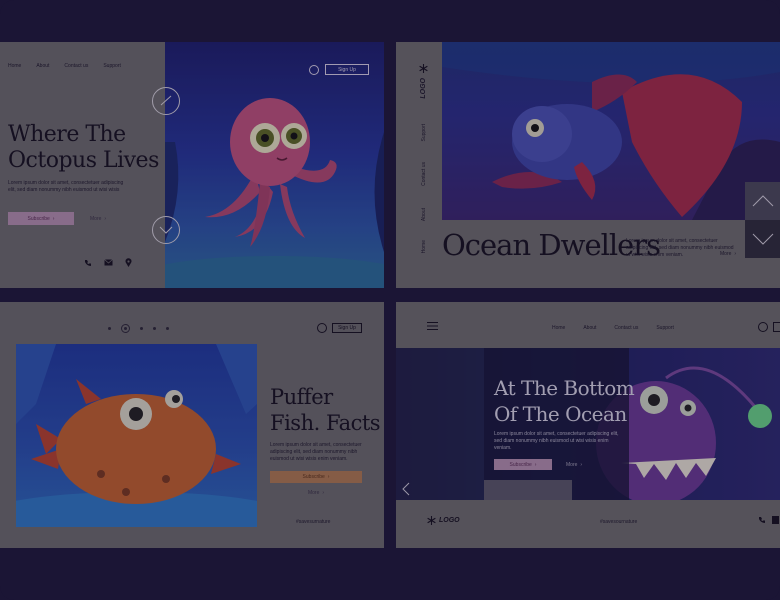 The width and height of the screenshot is (780, 600). I want to click on puffer-hashtag: #savesurnature, so click(313, 522).